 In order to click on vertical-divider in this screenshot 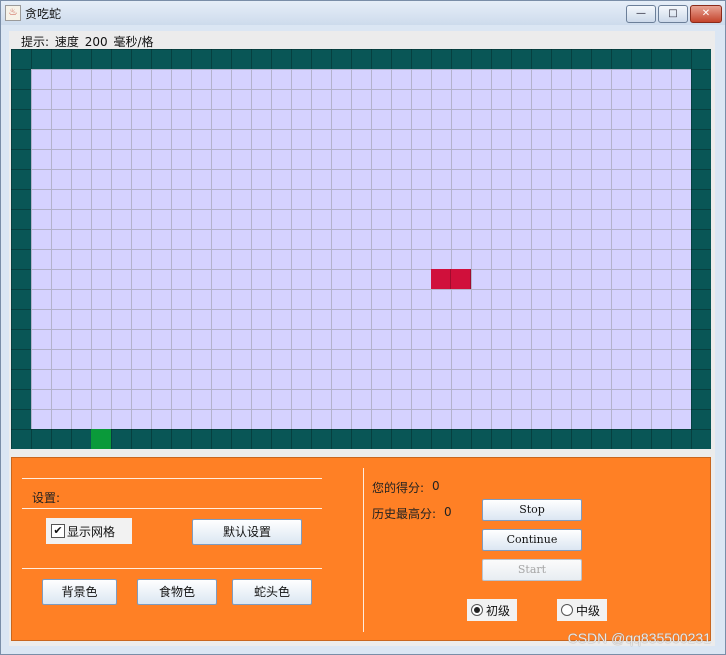, I will do `click(363, 550)`.